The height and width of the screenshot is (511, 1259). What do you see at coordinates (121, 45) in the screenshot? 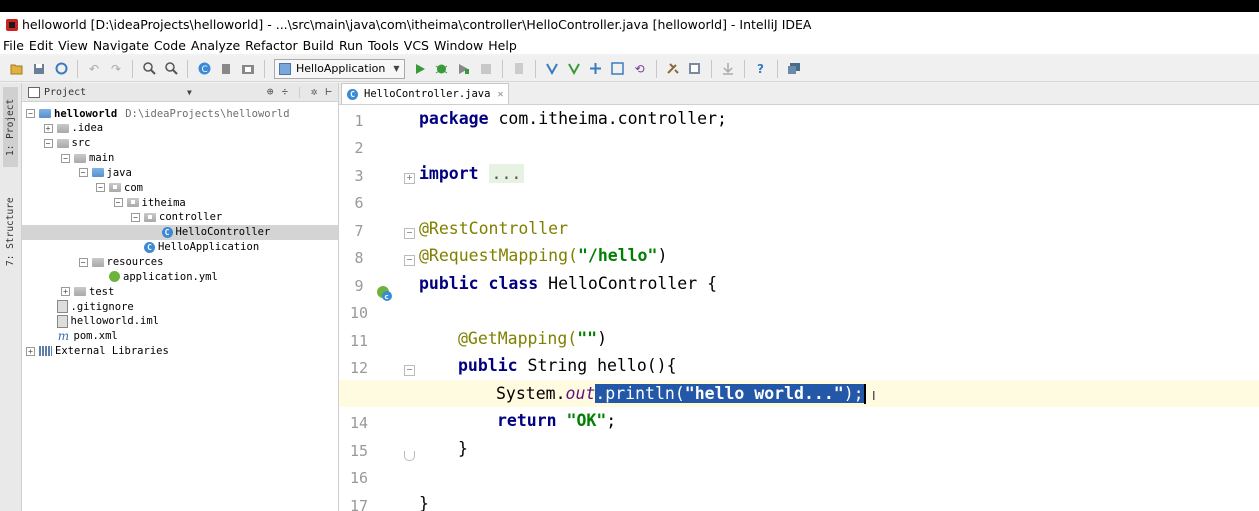
I see `menu-navigate: Navigate` at bounding box center [121, 45].